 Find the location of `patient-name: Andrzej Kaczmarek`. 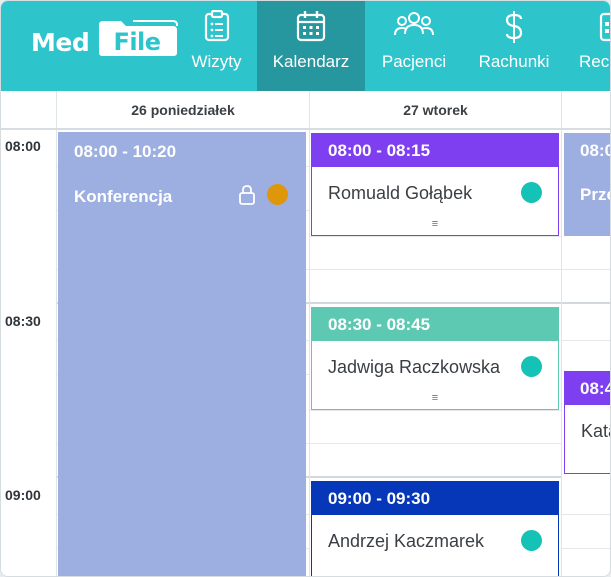

patient-name: Andrzej Kaczmarek is located at coordinates (406, 541).